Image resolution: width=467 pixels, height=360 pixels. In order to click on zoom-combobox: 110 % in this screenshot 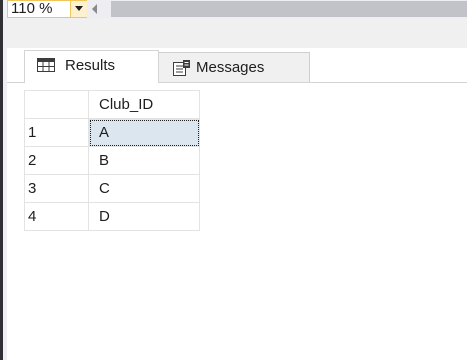, I will do `click(47, 9)`.